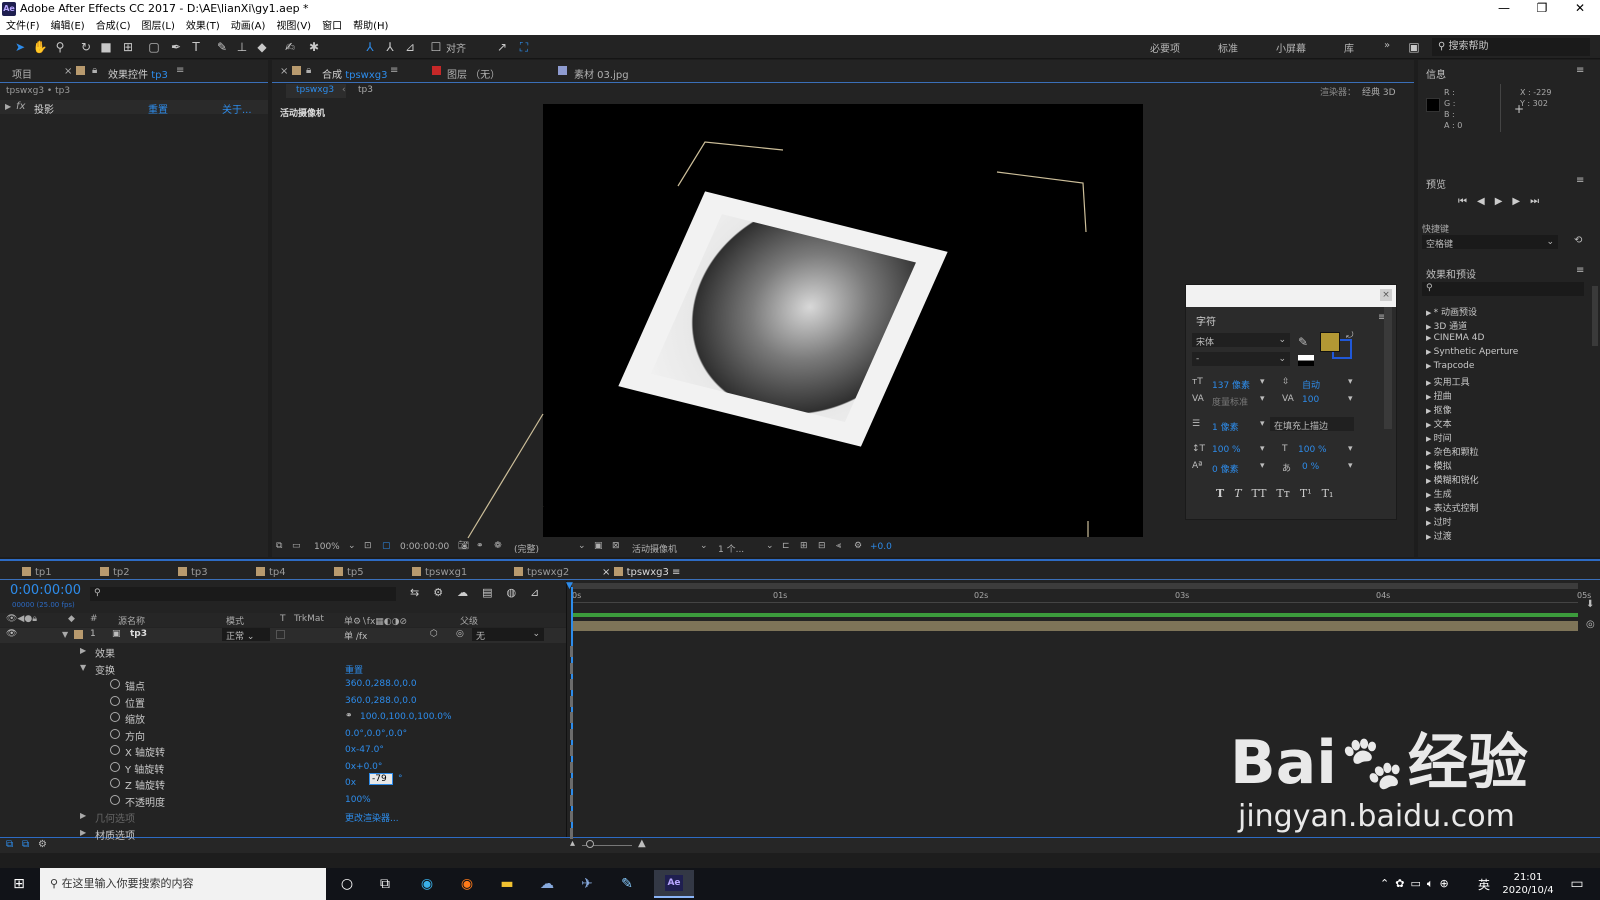 The width and height of the screenshot is (1600, 900). I want to click on scrollbar, so click(1595, 316).